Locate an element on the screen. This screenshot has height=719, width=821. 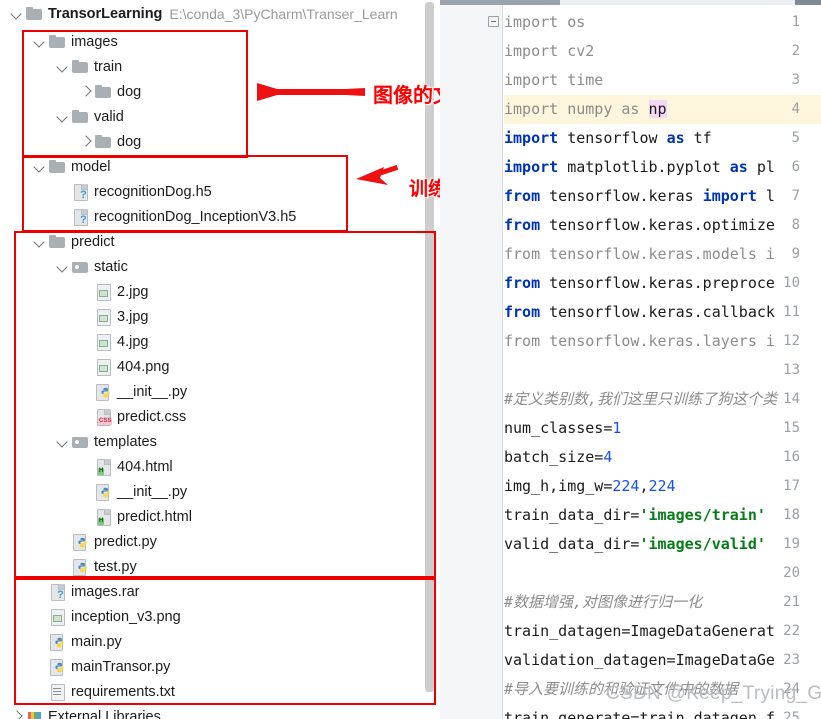
code-token: tensorflow.keras.layers i is located at coordinates (657, 341).